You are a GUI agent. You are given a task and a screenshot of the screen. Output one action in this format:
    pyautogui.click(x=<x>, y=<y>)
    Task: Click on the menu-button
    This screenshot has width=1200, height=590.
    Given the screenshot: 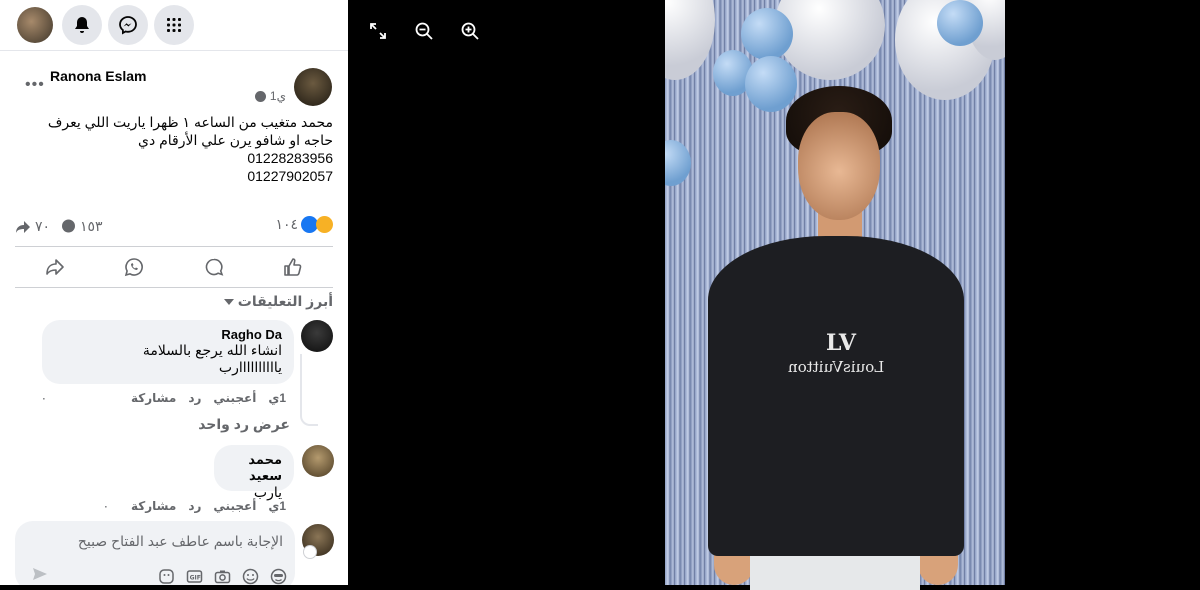 What is the action you would take?
    pyautogui.click(x=174, y=25)
    